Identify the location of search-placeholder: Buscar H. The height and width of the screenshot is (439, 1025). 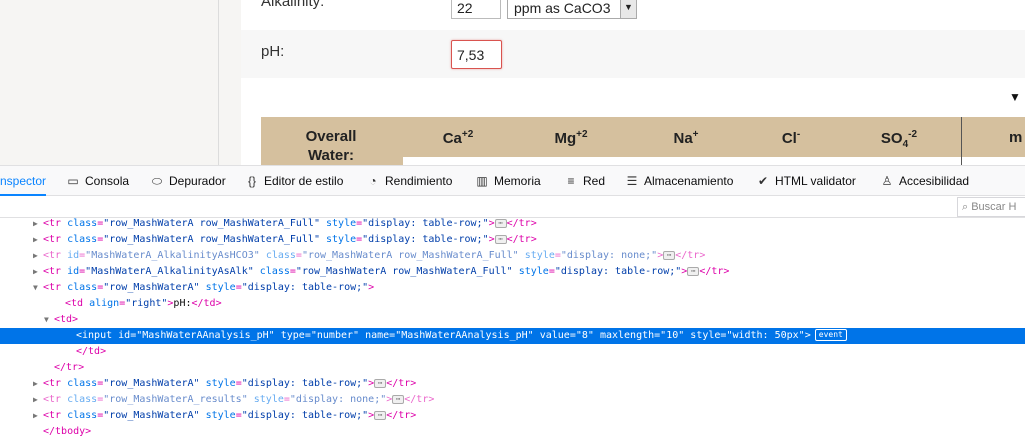
(994, 207).